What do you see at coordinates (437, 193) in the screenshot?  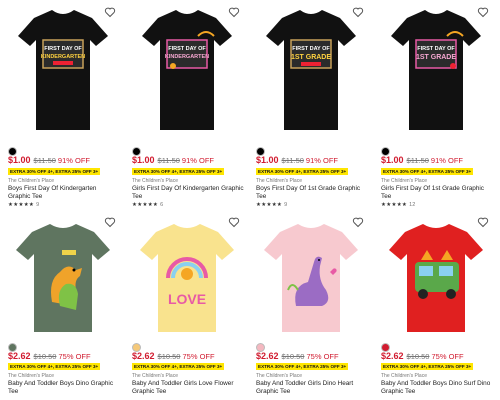 I see `product-name: Girls First Day Of 1st Grade Graphic Tee` at bounding box center [437, 193].